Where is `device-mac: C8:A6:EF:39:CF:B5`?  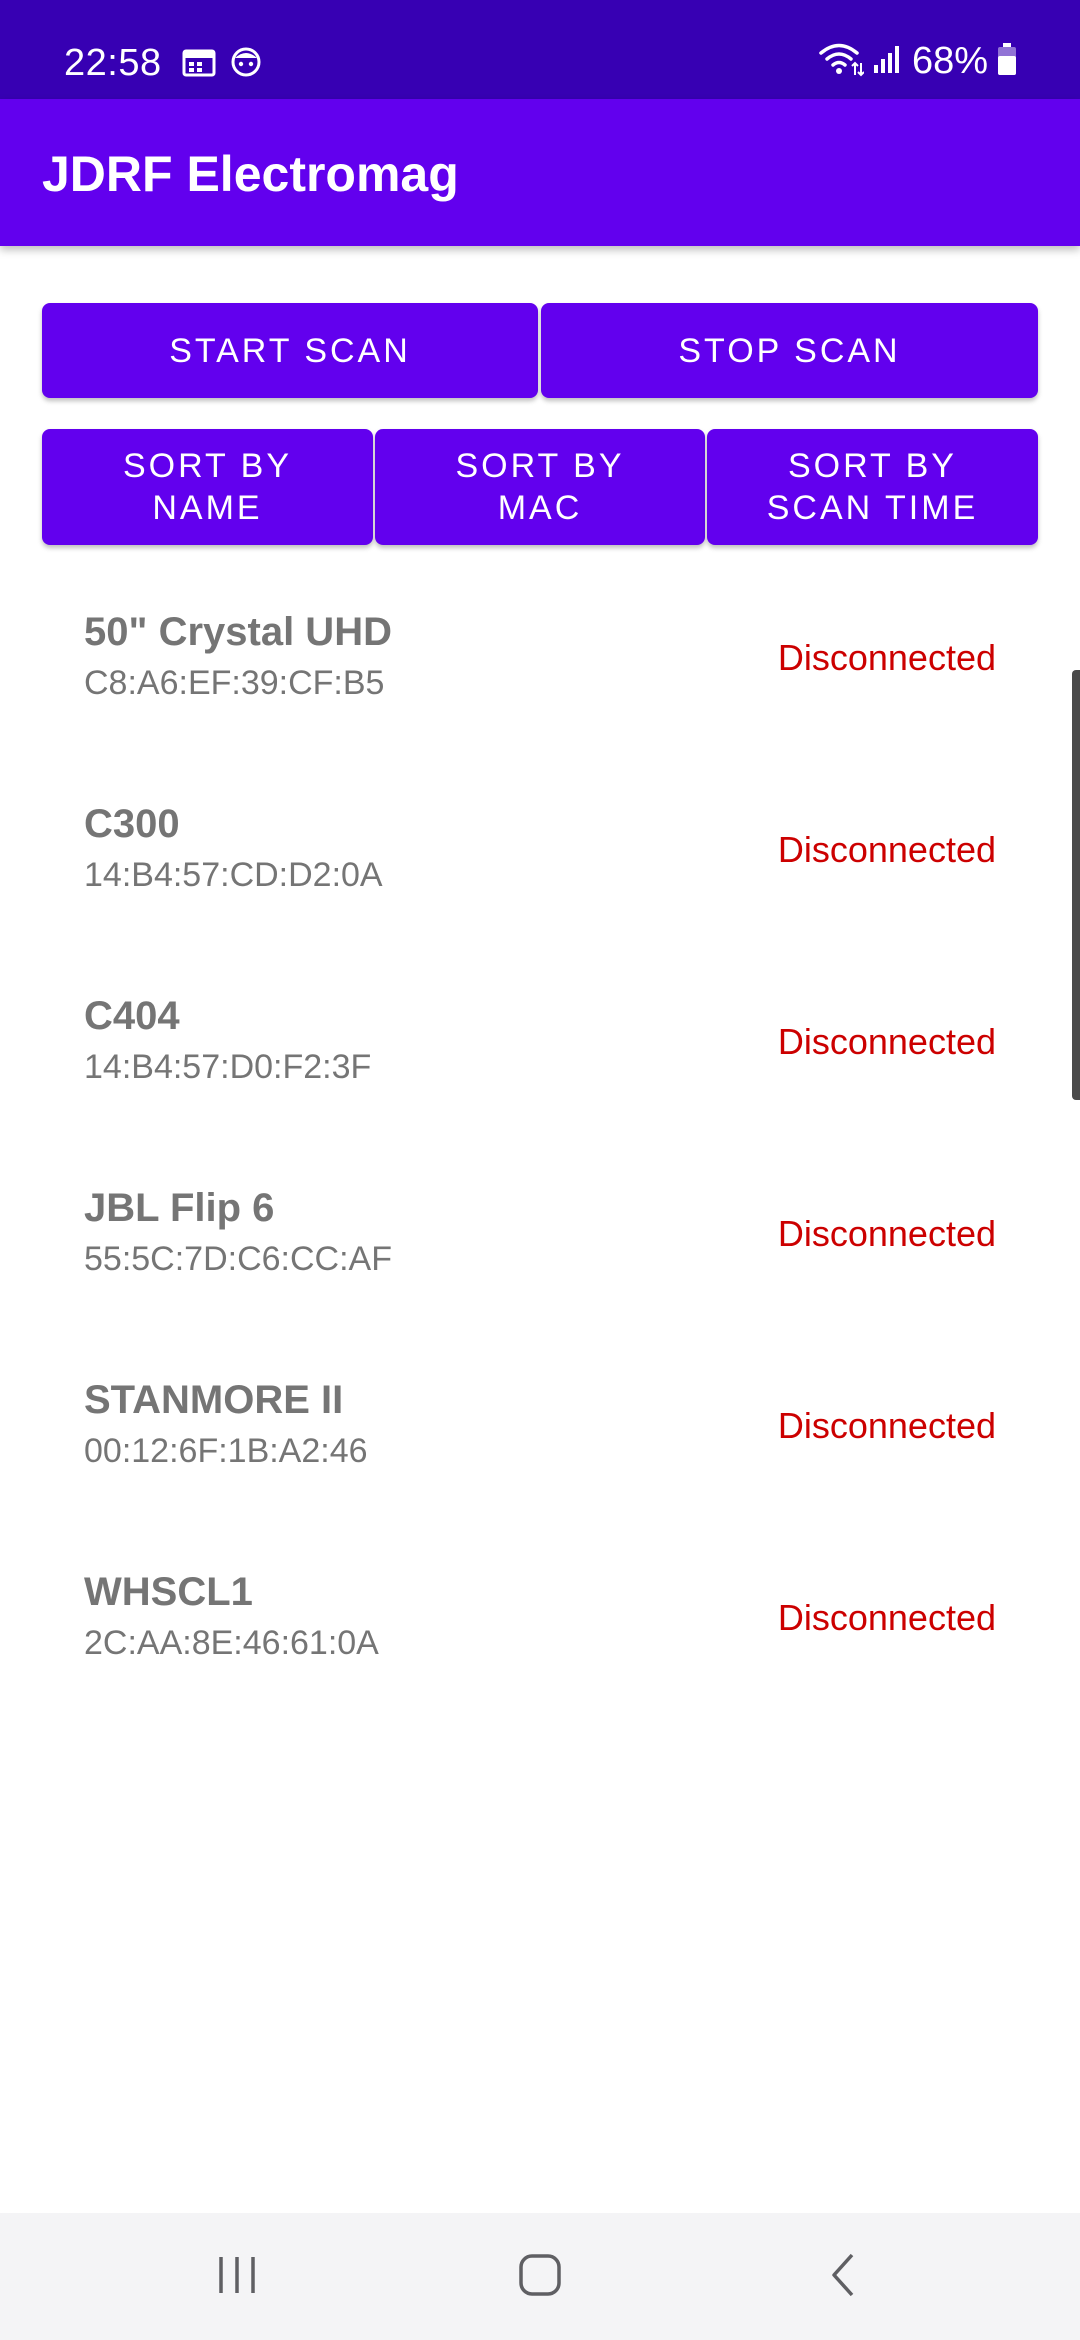 device-mac: C8:A6:EF:39:CF:B5 is located at coordinates (234, 683).